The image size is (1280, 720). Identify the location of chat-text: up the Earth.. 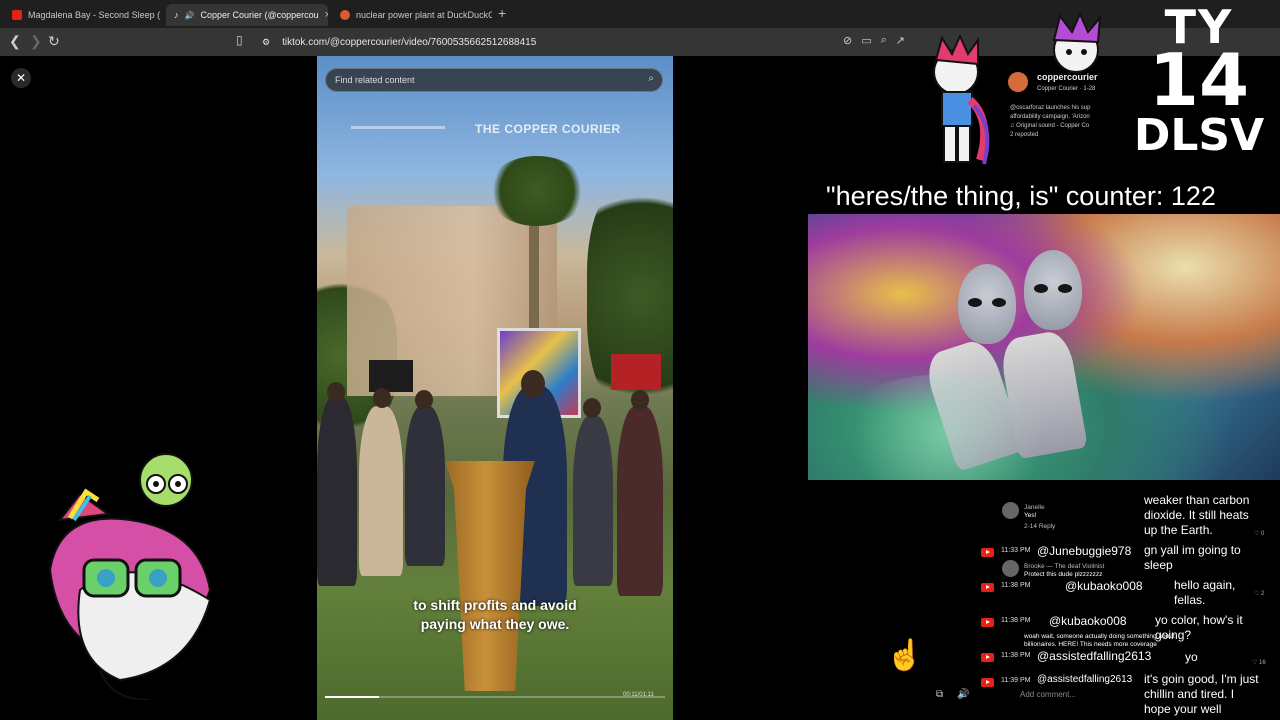
(1178, 530).